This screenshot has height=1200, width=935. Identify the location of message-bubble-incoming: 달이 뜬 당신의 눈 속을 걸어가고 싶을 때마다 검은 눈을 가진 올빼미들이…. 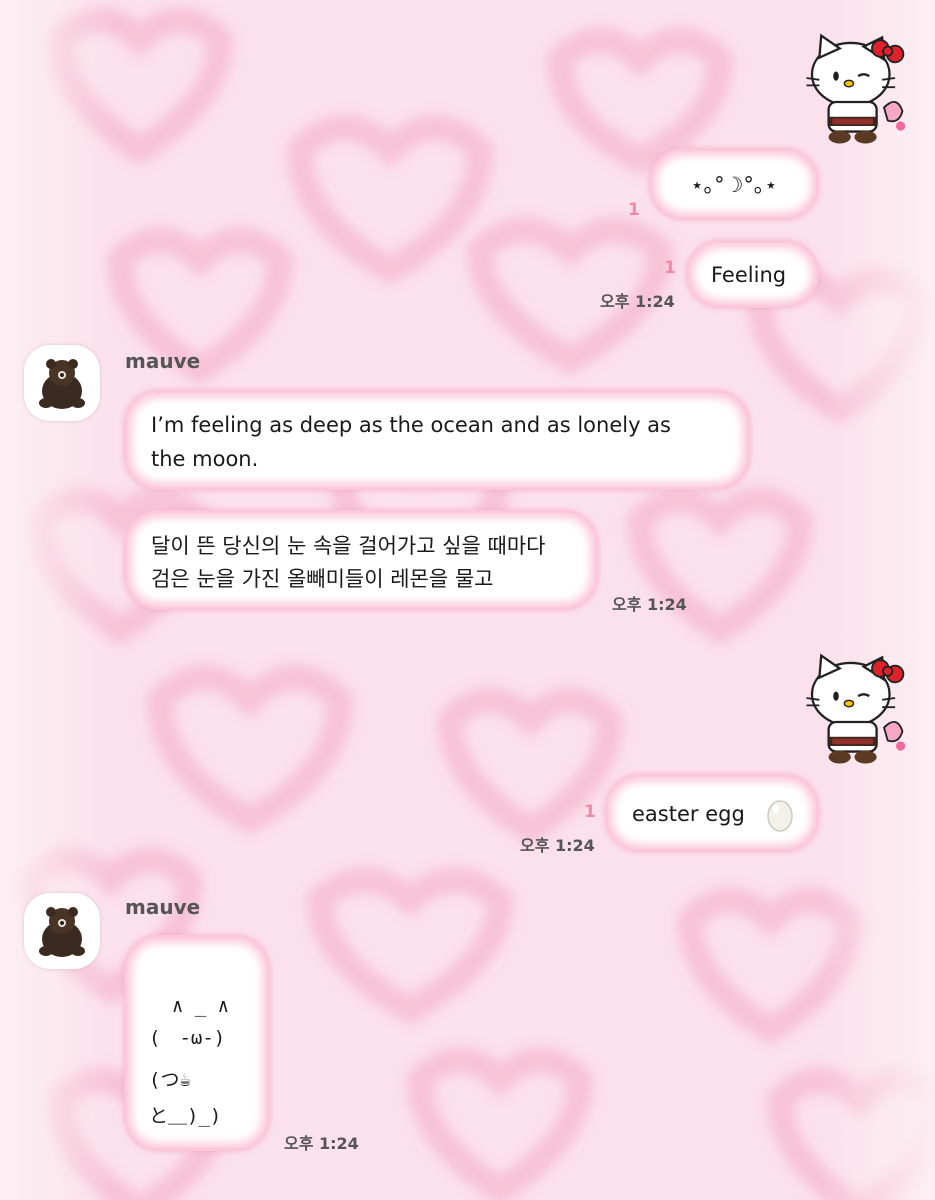
(361, 560).